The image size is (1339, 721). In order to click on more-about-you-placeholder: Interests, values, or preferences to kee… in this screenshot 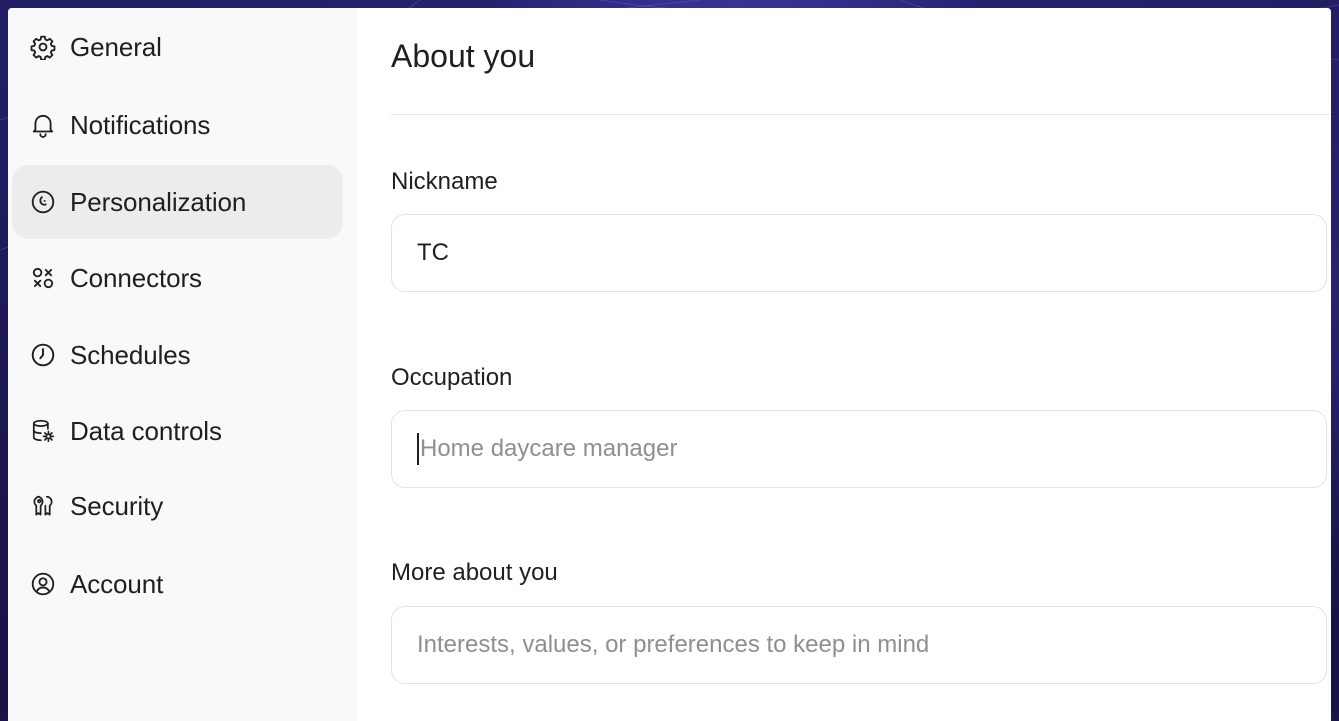, I will do `click(673, 644)`.